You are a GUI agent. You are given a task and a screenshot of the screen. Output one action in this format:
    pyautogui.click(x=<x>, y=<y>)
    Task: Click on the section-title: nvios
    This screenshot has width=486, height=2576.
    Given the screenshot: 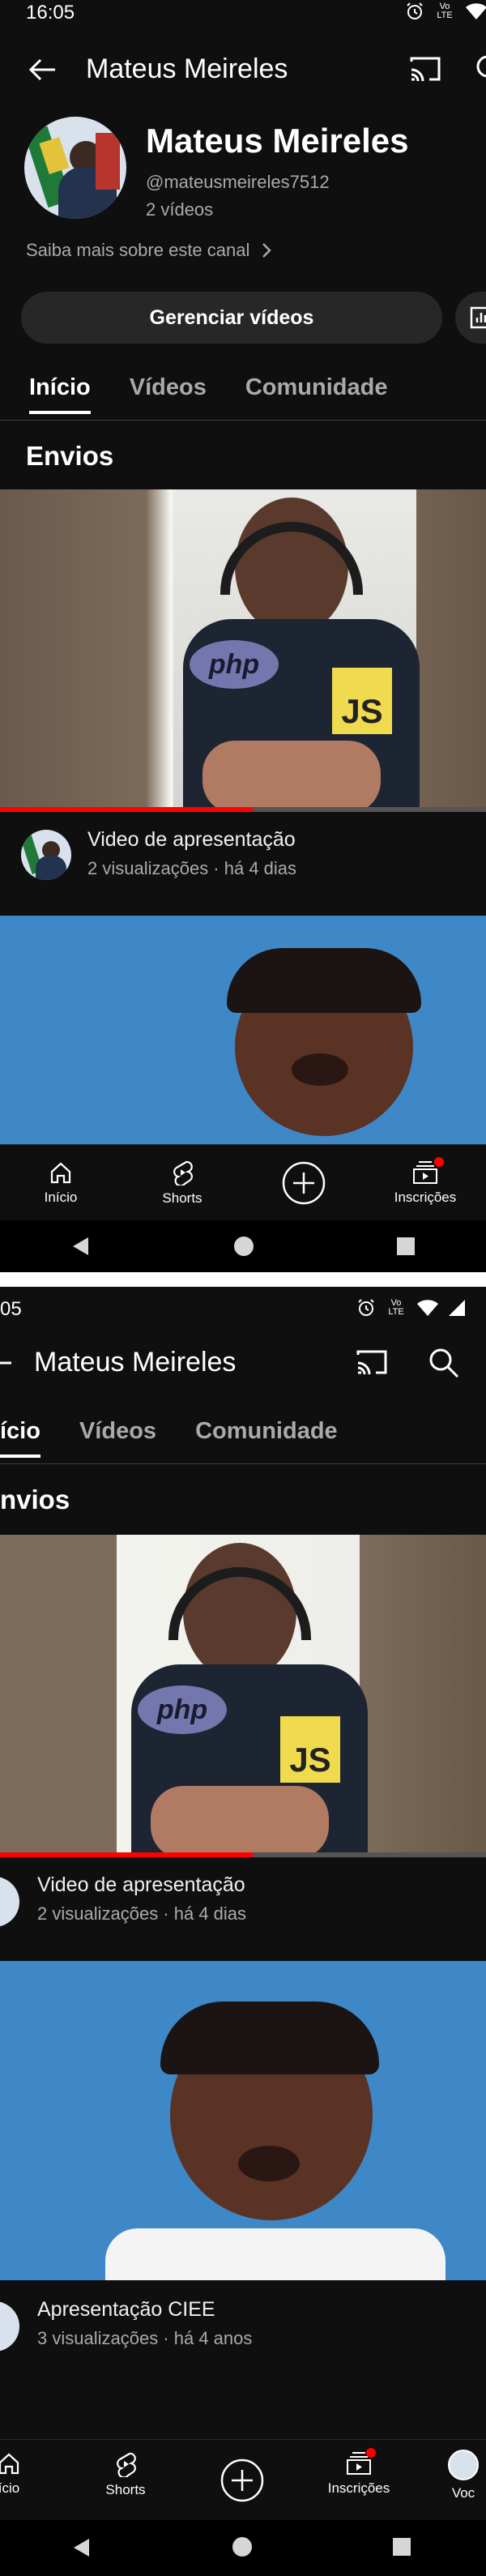 What is the action you would take?
    pyautogui.click(x=35, y=1499)
    